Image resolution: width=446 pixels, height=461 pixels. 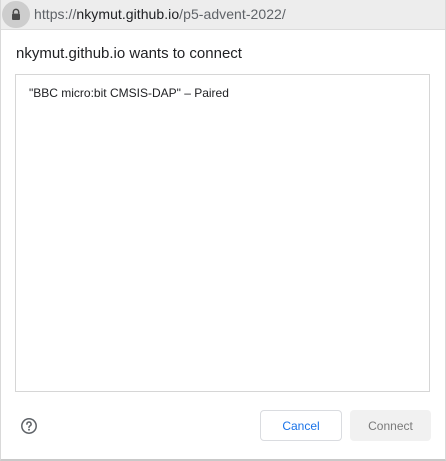 I want to click on url-host: nkymut.github.io, so click(x=128, y=14).